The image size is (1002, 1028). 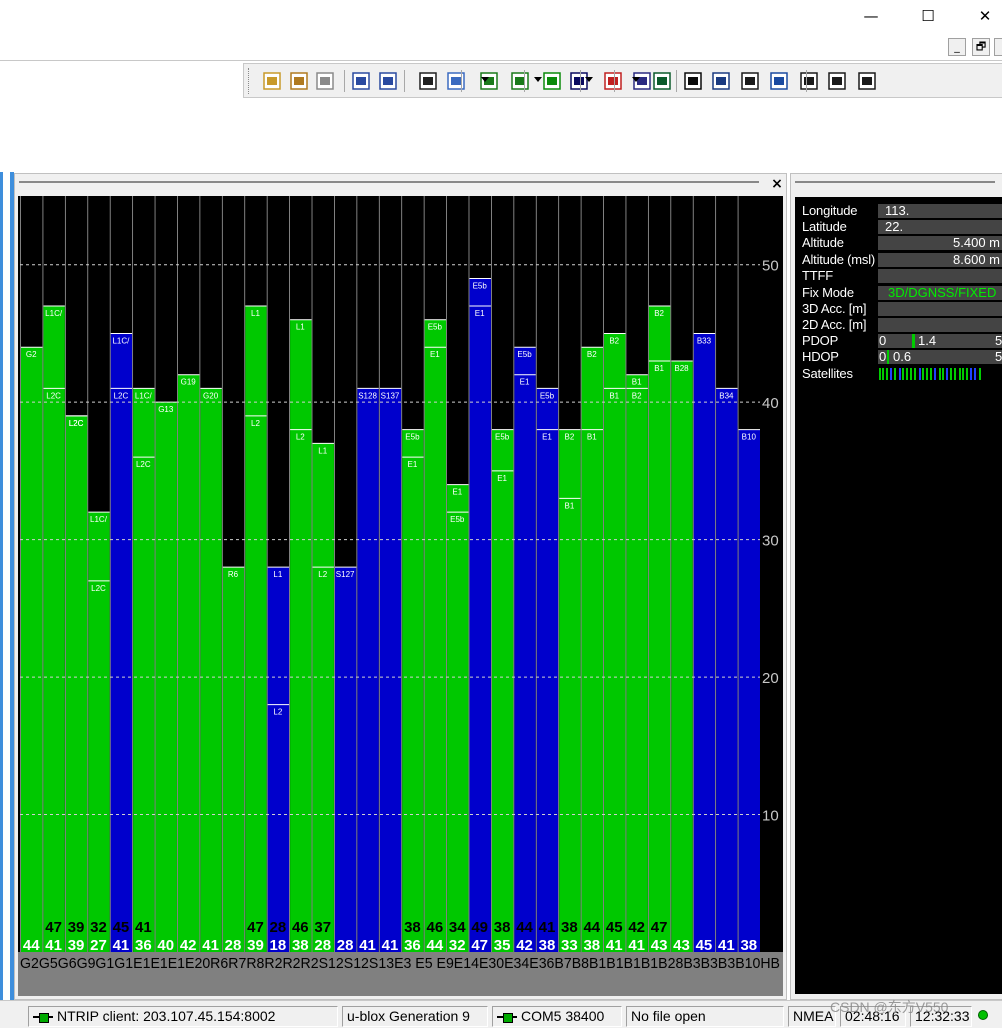 I want to click on table-view-icon, so click(x=456, y=81).